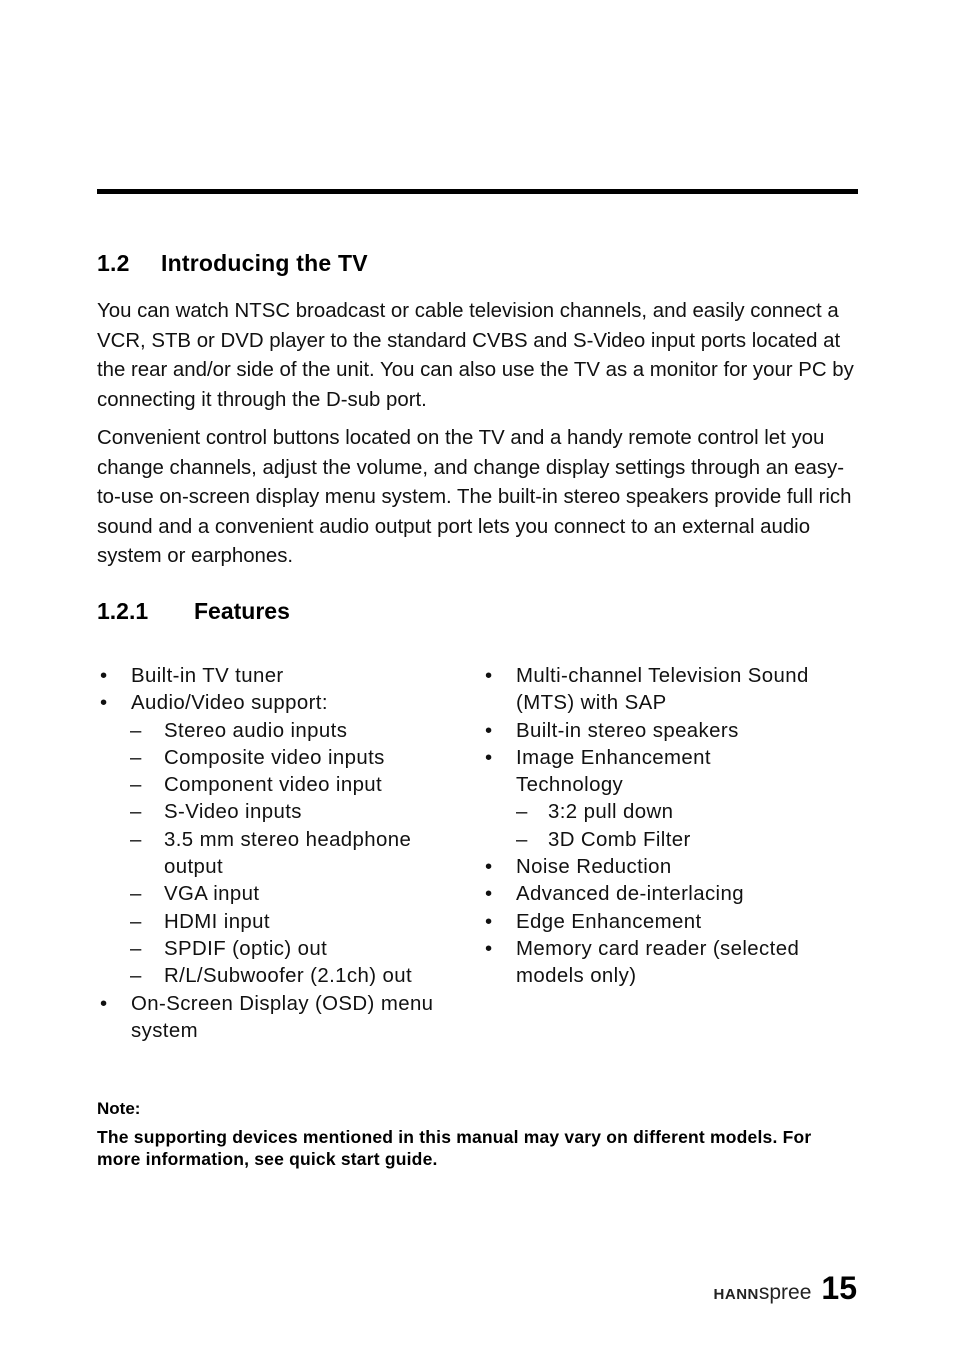 The height and width of the screenshot is (1352, 954). I want to click on subsection-number: 1.2.1, so click(123, 611).